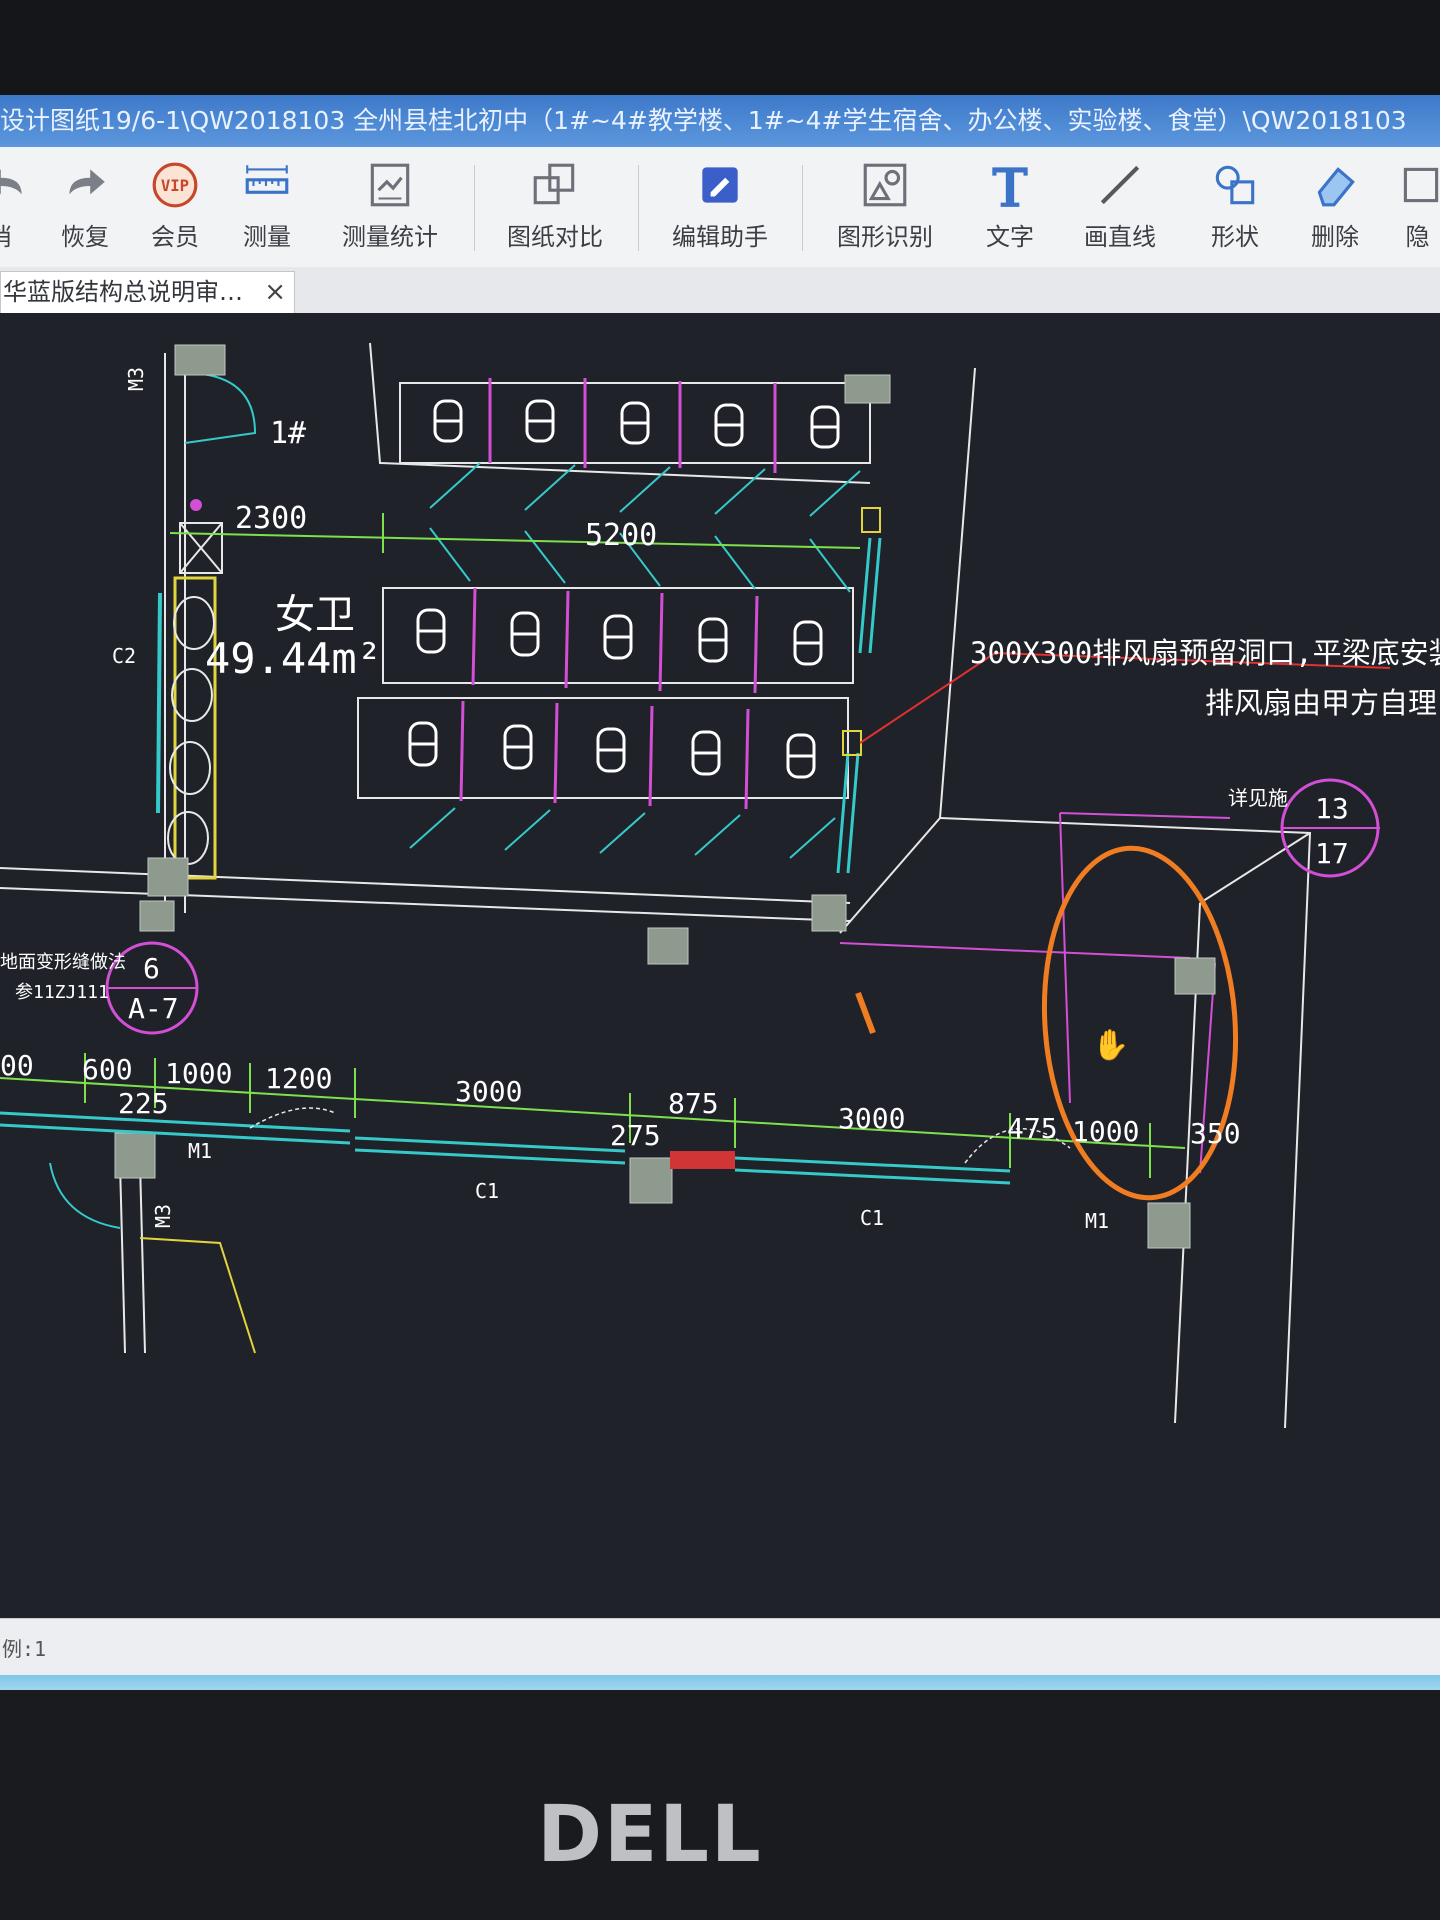 Image resolution: width=1440 pixels, height=1920 pixels. I want to click on delete-label: 删除, so click(1335, 237).